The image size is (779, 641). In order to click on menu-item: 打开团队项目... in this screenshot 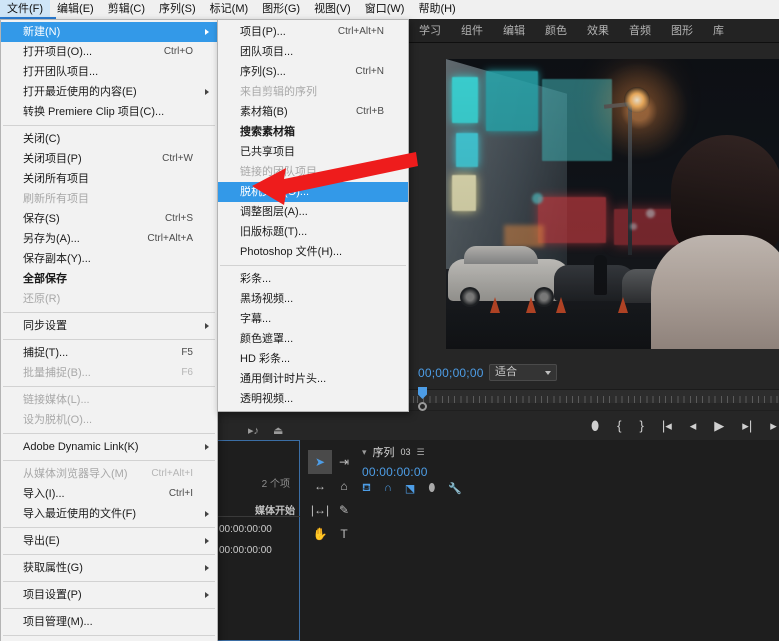, I will do `click(109, 72)`.